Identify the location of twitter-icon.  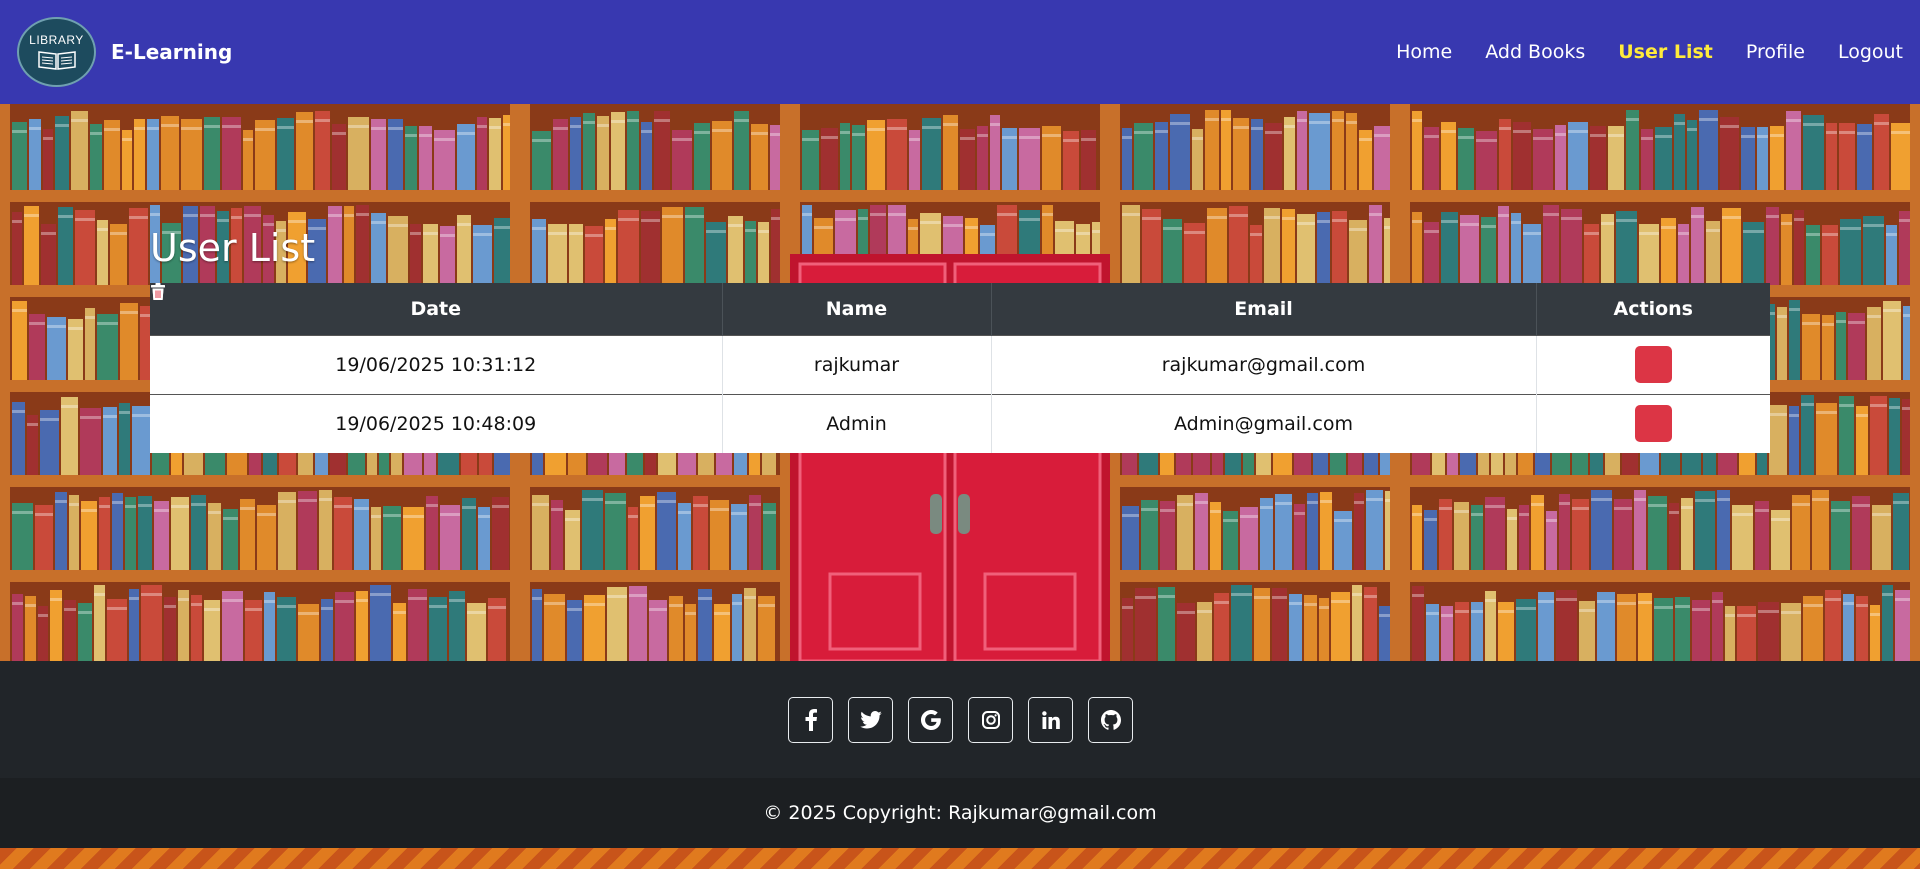
(870, 719).